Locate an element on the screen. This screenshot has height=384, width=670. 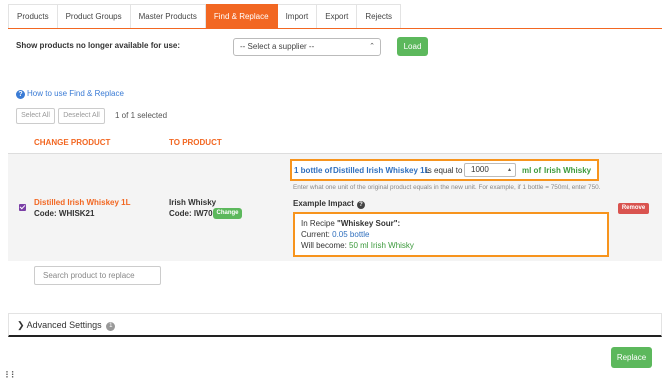
to-unit: ml of is located at coordinates (532, 170).